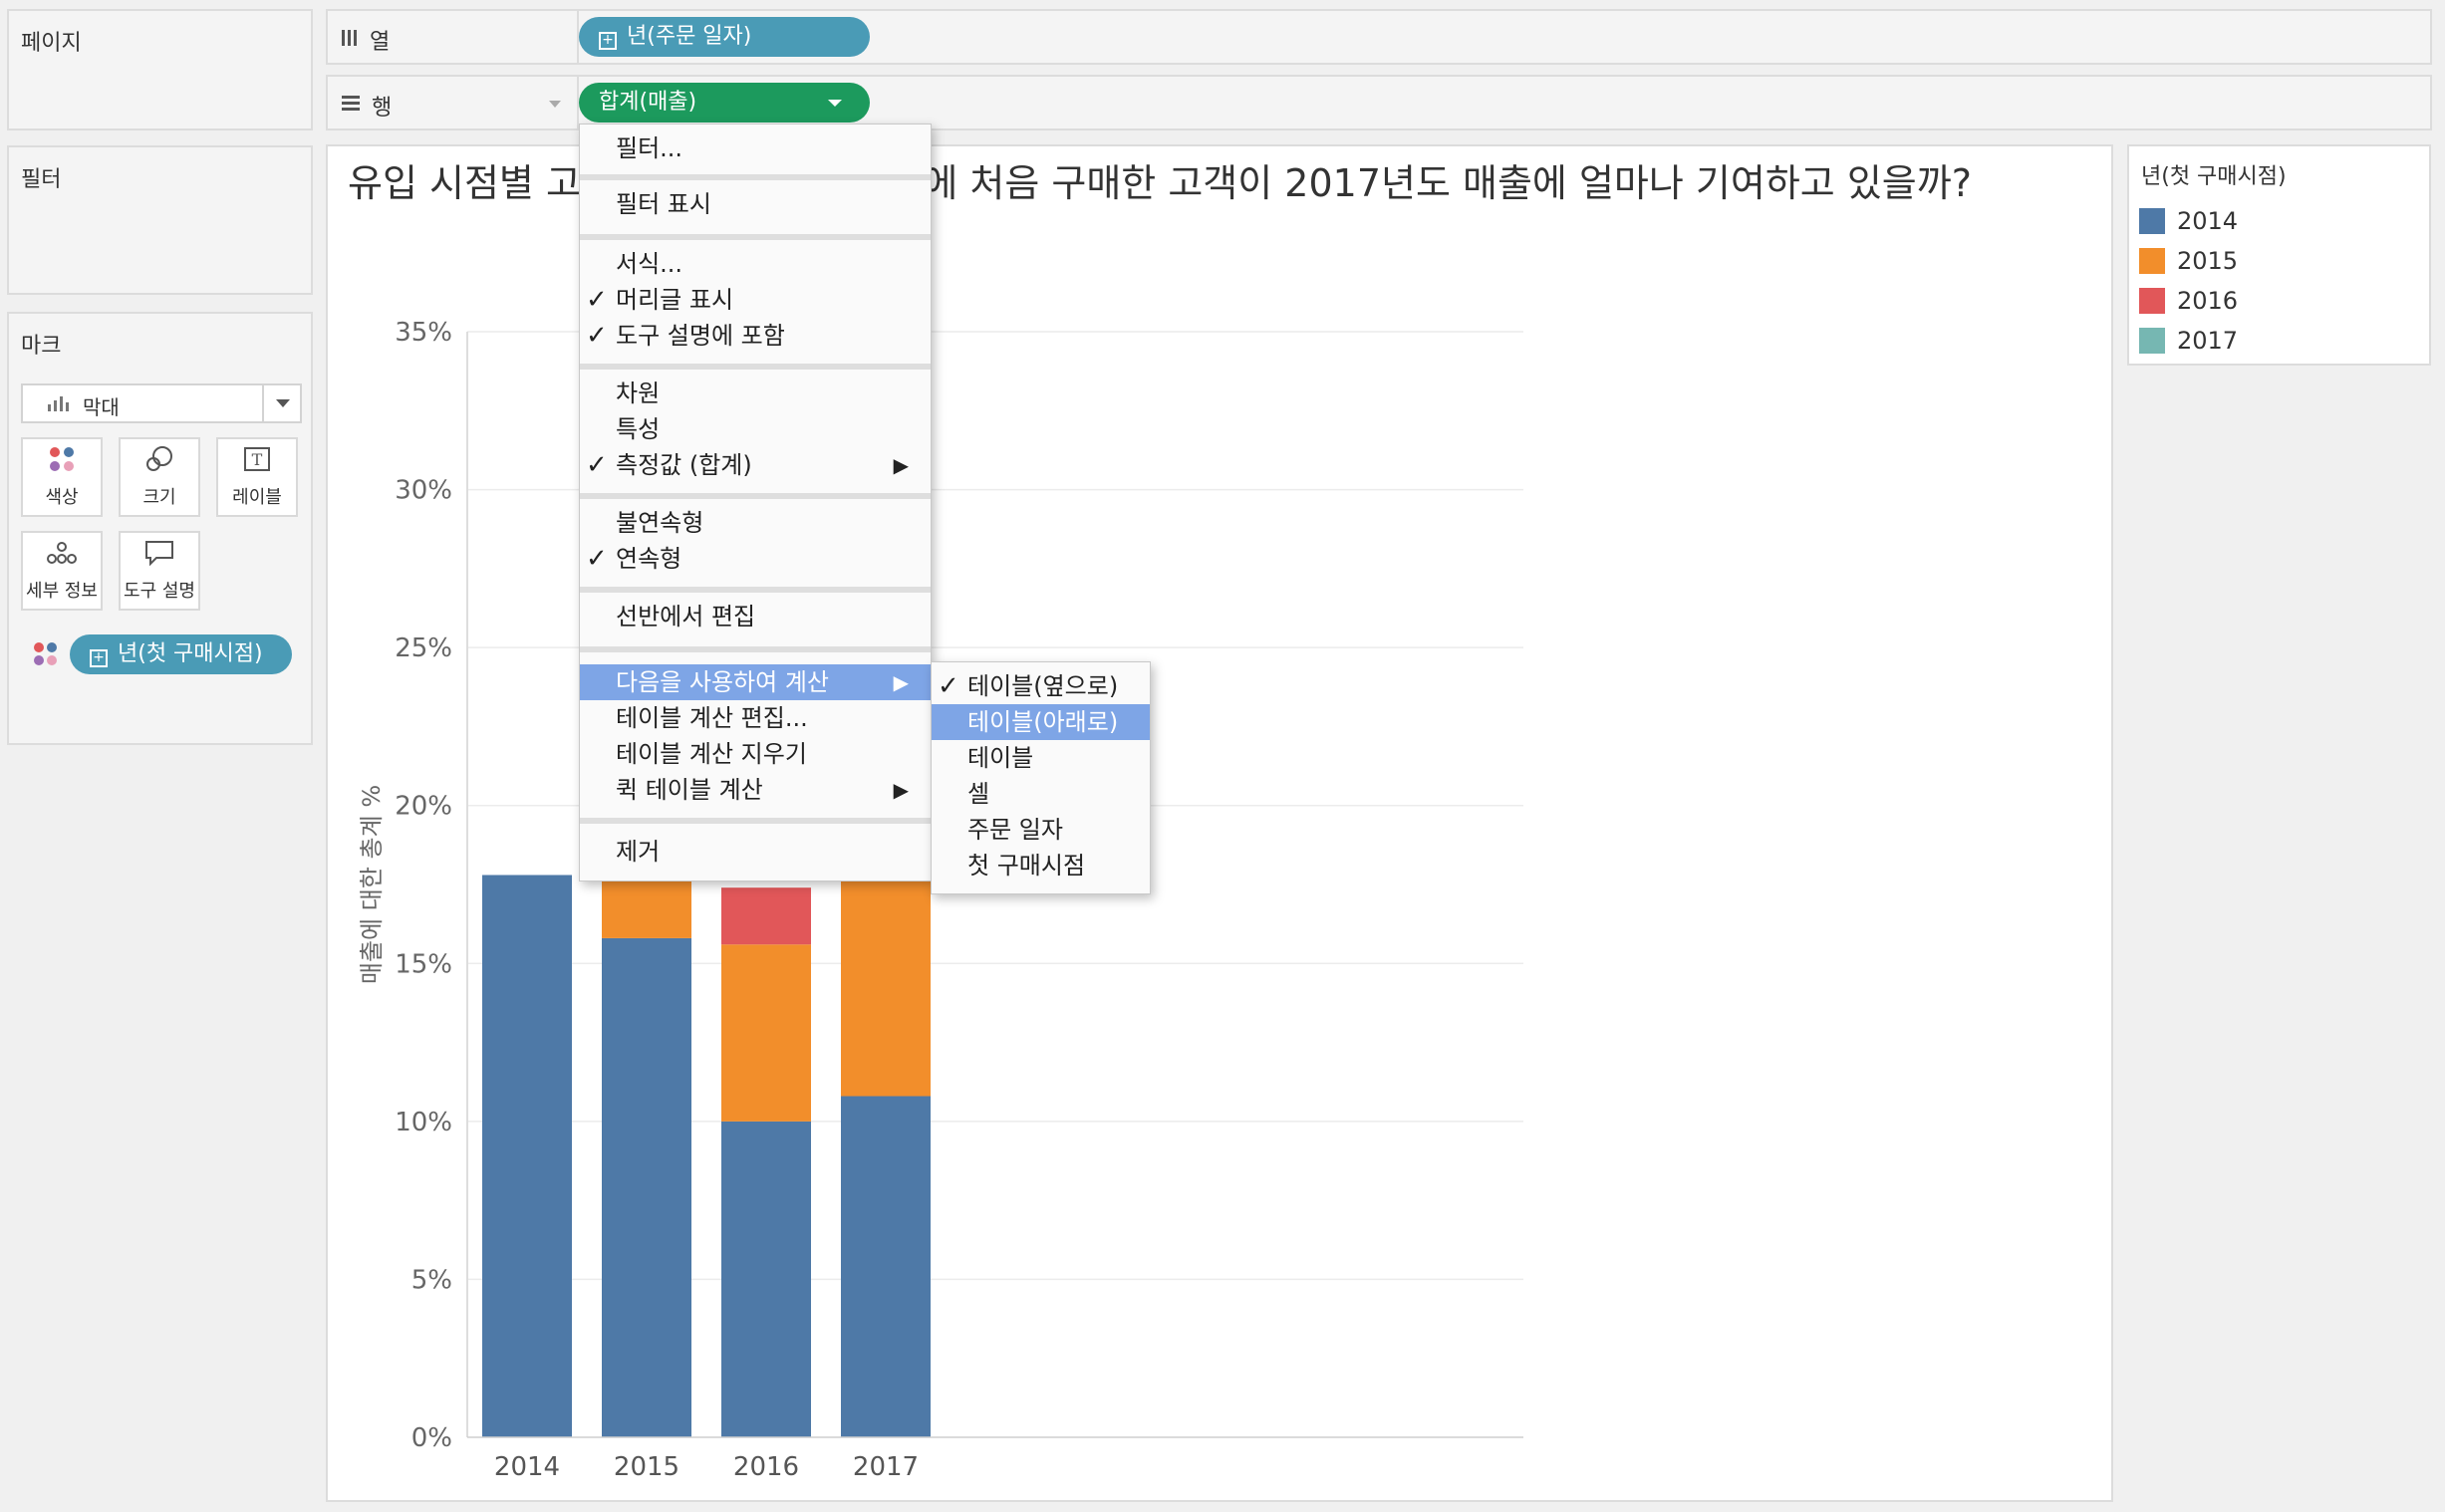 Image resolution: width=2445 pixels, height=1512 pixels. What do you see at coordinates (423, 491) in the screenshot?
I see `y-tick-label: 30%` at bounding box center [423, 491].